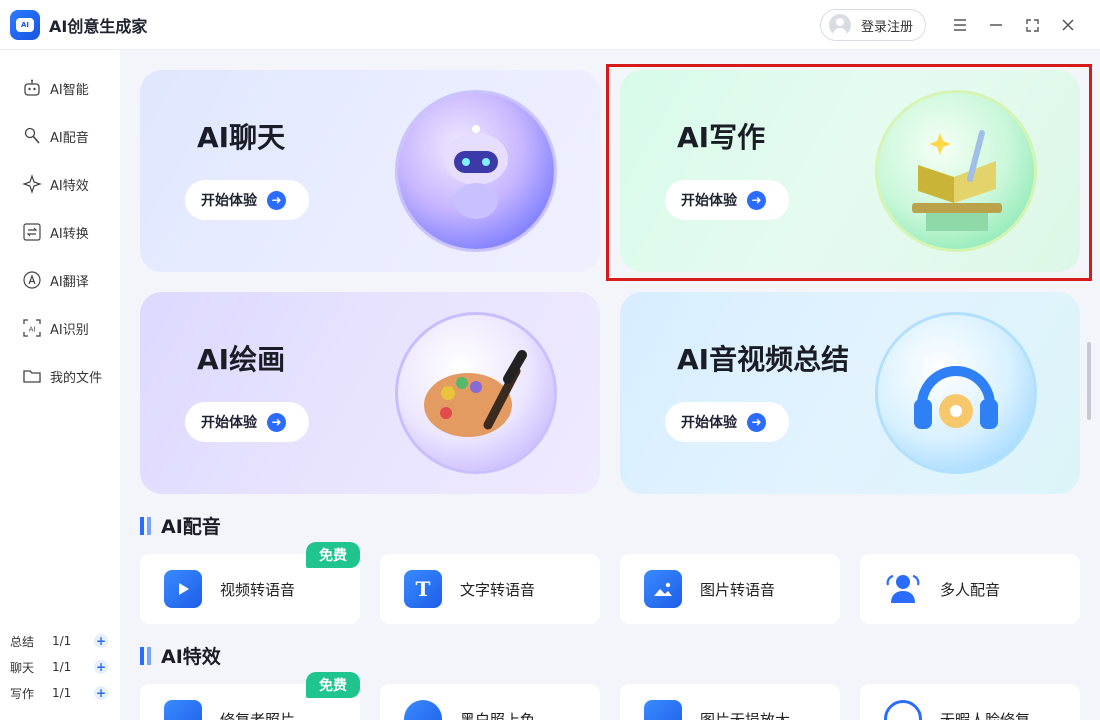  I want to click on tile-image-to-speech: 图片转语音, so click(730, 589).